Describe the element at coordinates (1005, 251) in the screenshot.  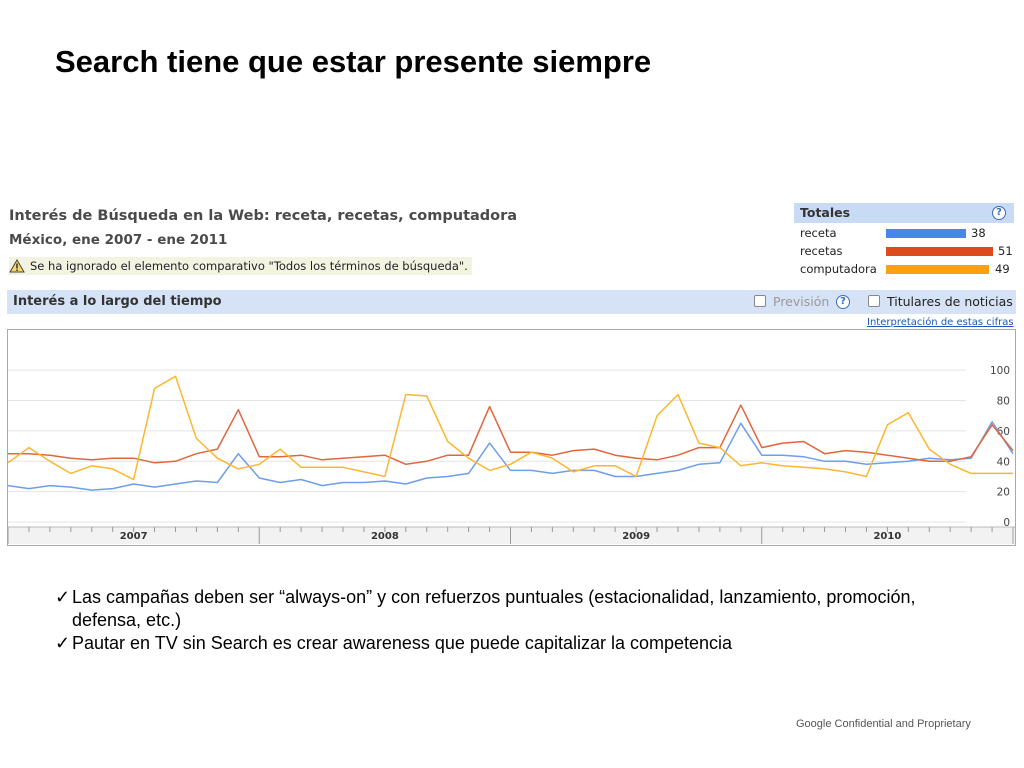
I see `totals-value: 51` at that location.